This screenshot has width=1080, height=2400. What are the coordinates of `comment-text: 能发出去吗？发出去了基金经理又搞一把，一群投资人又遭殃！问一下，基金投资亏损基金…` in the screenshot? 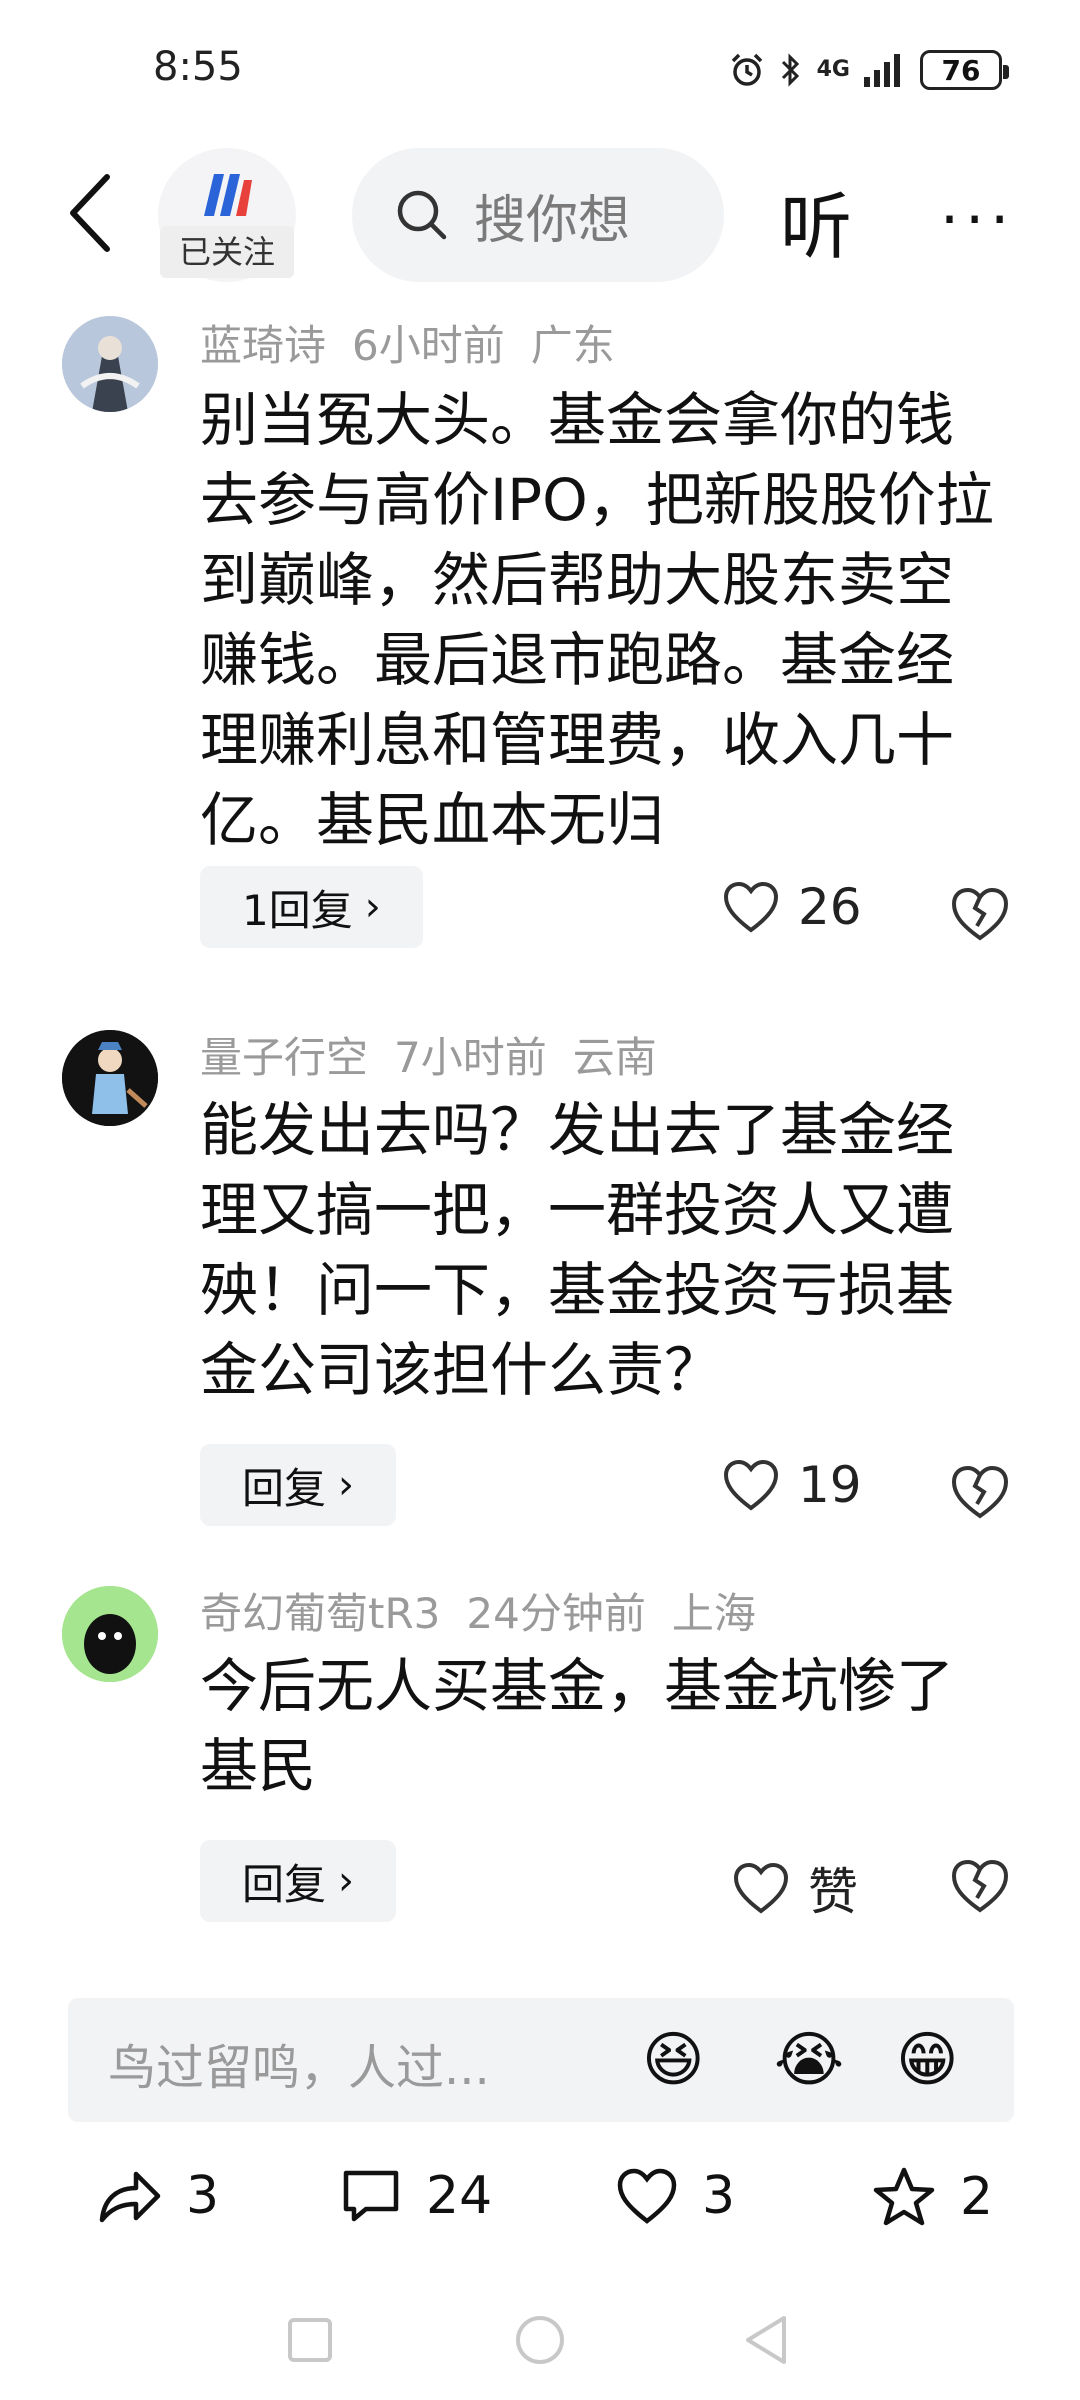 It's located at (577, 1250).